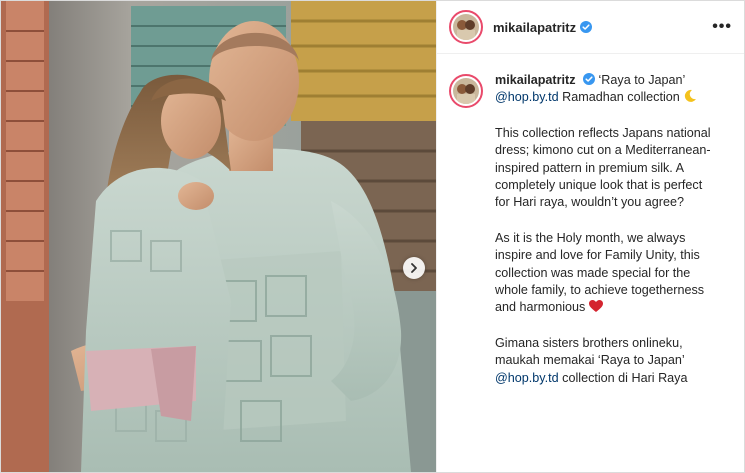 Image resolution: width=745 pixels, height=473 pixels. I want to click on heart-emoji, so click(595, 306).